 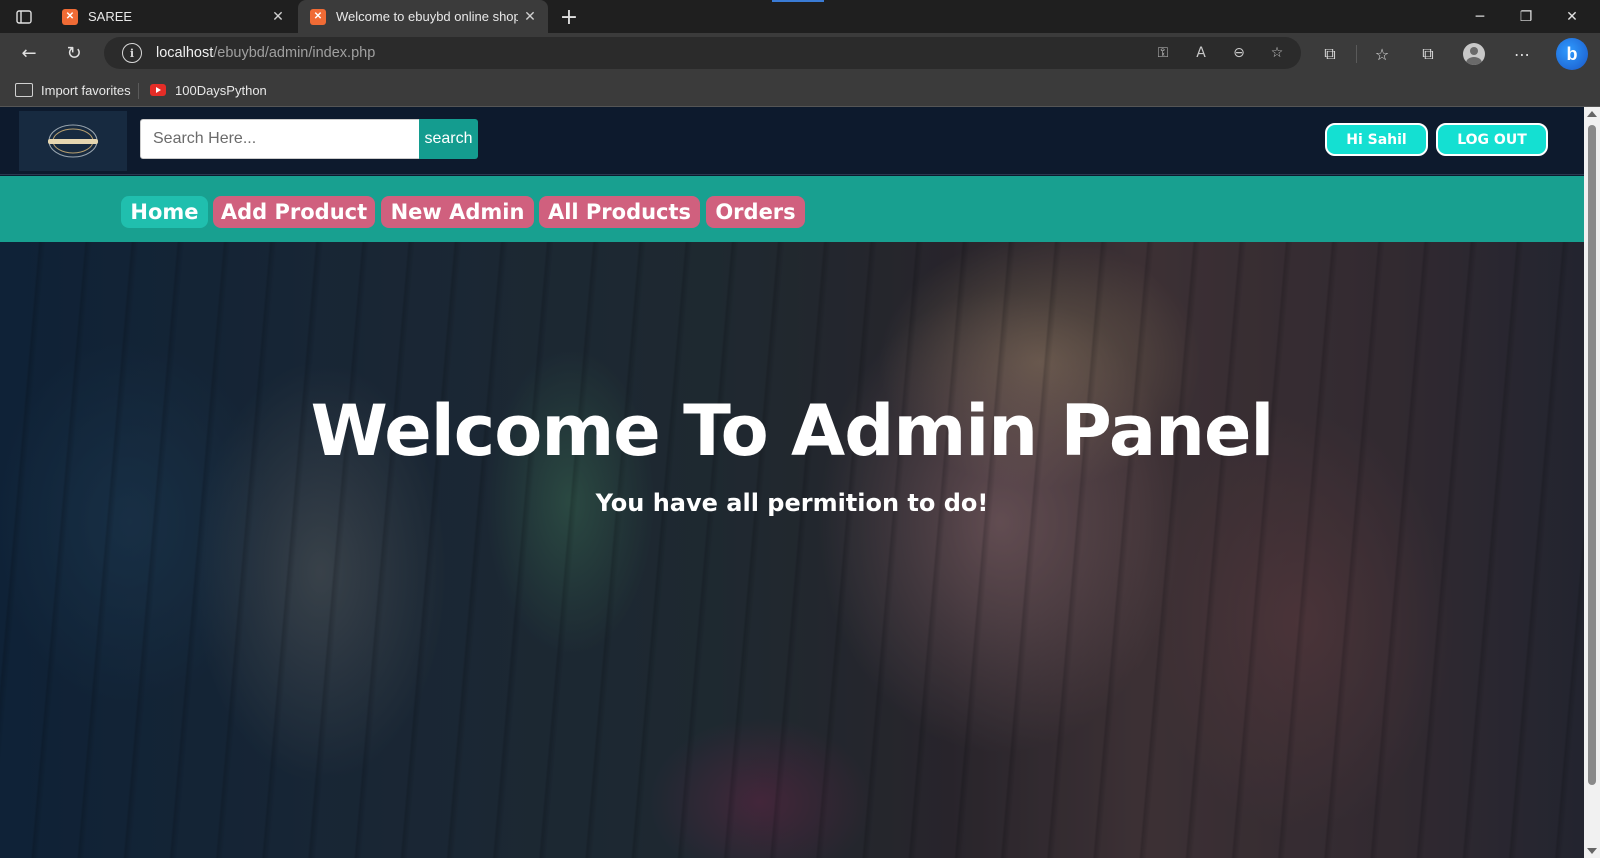 What do you see at coordinates (755, 212) in the screenshot?
I see `nav-orders: Orders` at bounding box center [755, 212].